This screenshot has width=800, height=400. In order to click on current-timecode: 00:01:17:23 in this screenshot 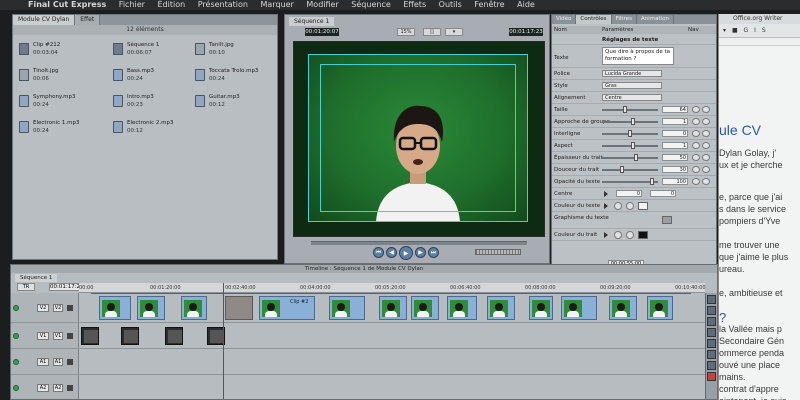, I will do `click(526, 32)`.